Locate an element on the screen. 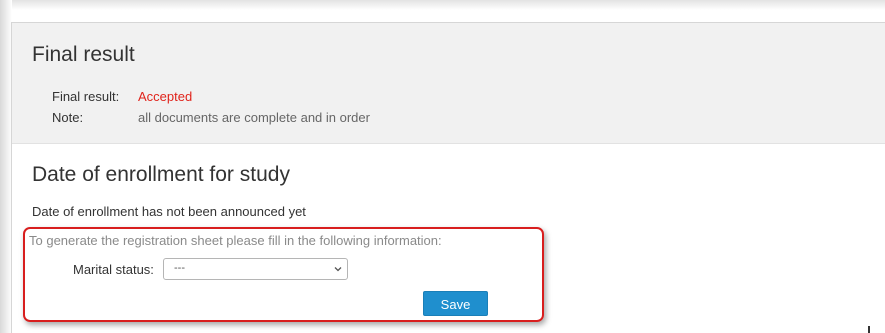 The height and width of the screenshot is (333, 885). final-result-label: Final result: is located at coordinates (86, 96).